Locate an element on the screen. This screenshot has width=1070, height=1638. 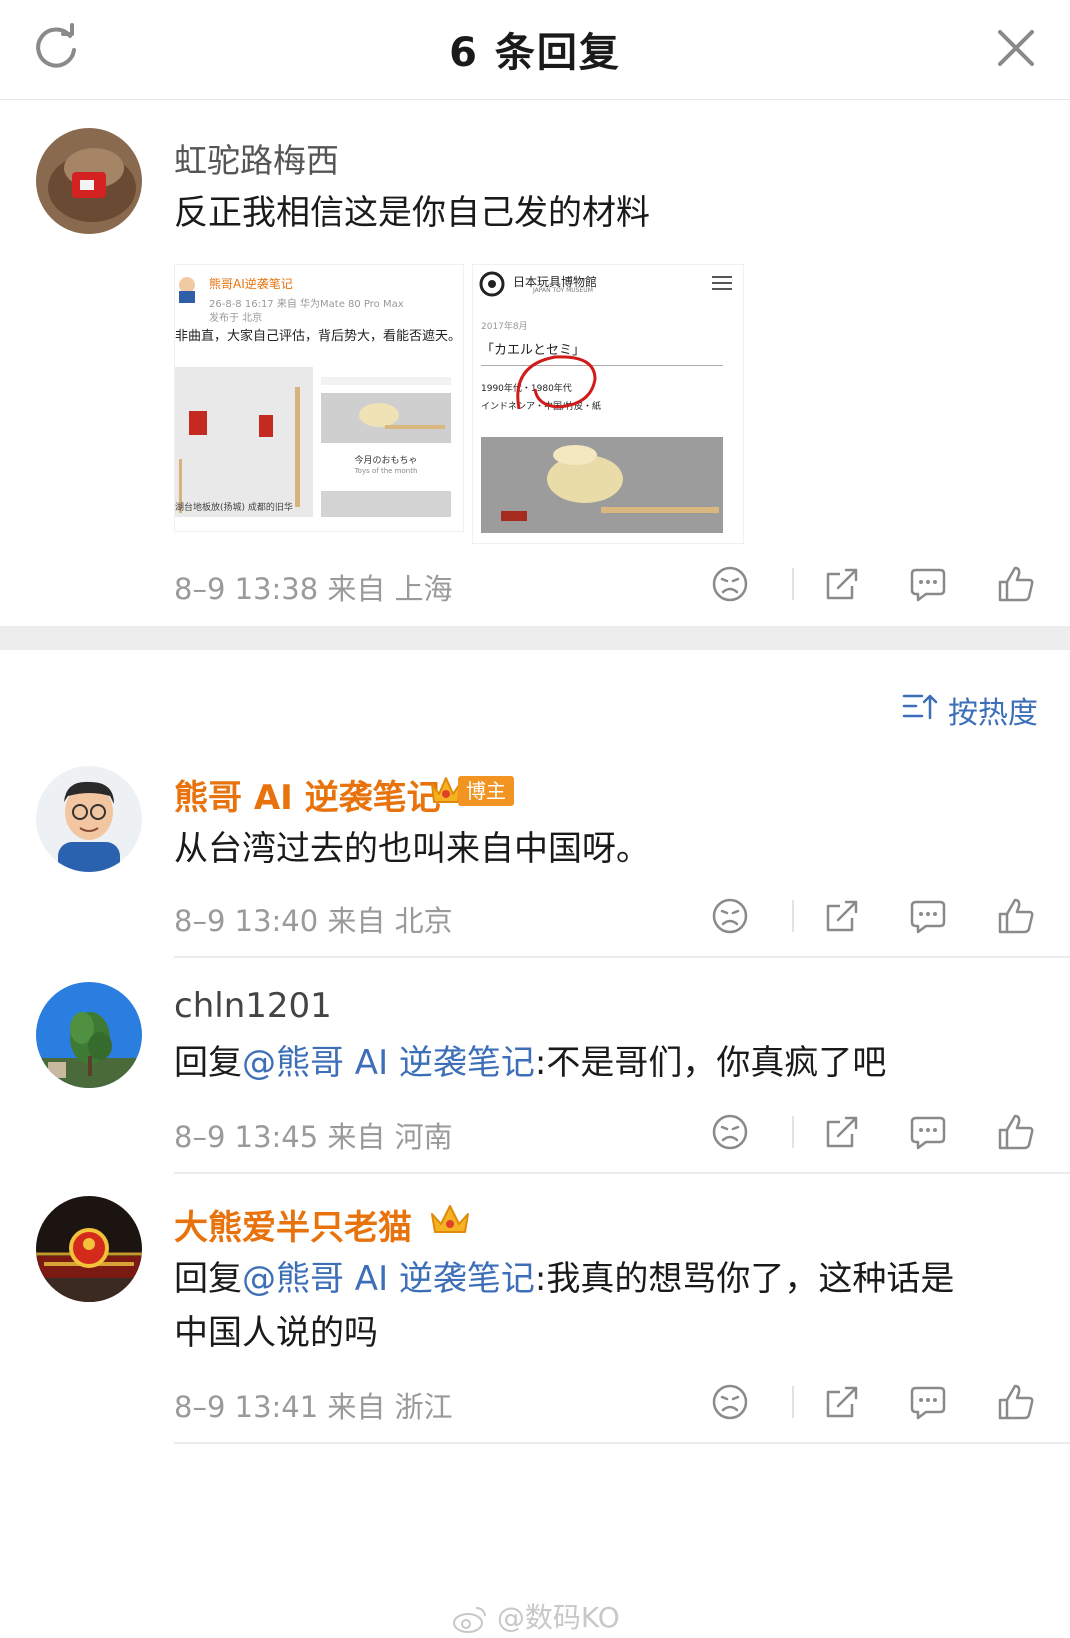
watermark: @数码KO is located at coordinates (536, 1616).